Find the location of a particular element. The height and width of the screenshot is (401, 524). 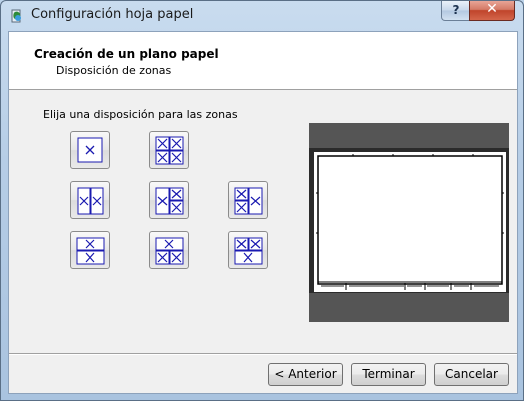

close-button: ✕ is located at coordinates (492, 11).